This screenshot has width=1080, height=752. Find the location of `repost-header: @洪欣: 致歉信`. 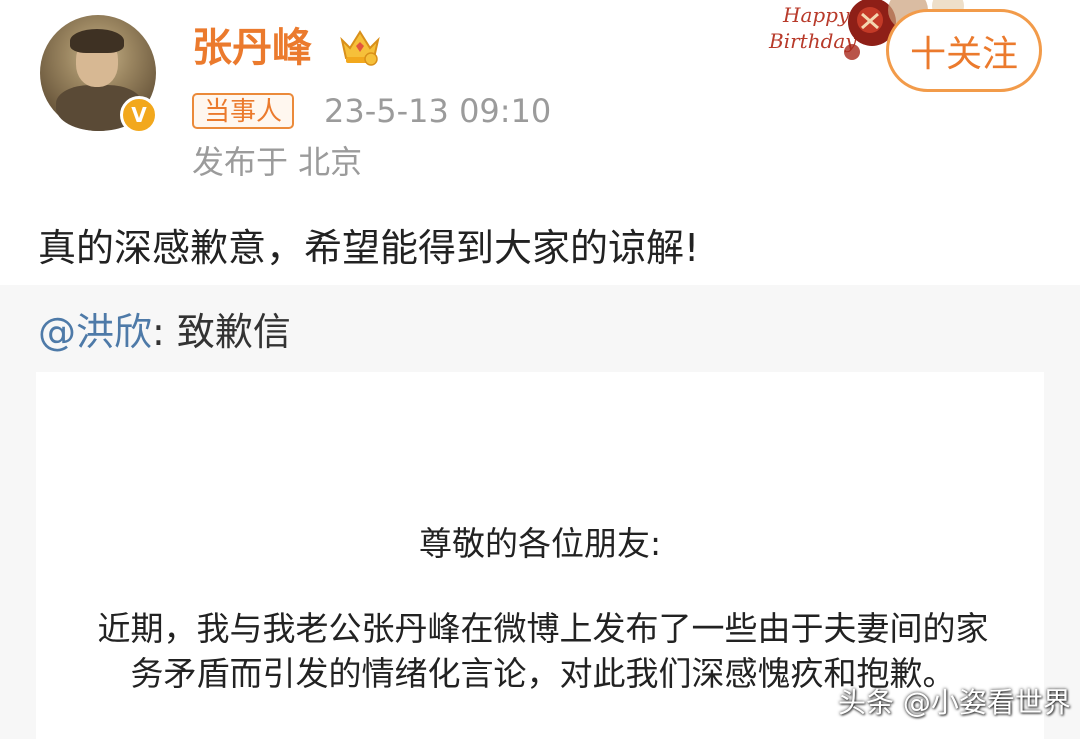

repost-header: @洪欣: 致歉信 is located at coordinates (164, 332).